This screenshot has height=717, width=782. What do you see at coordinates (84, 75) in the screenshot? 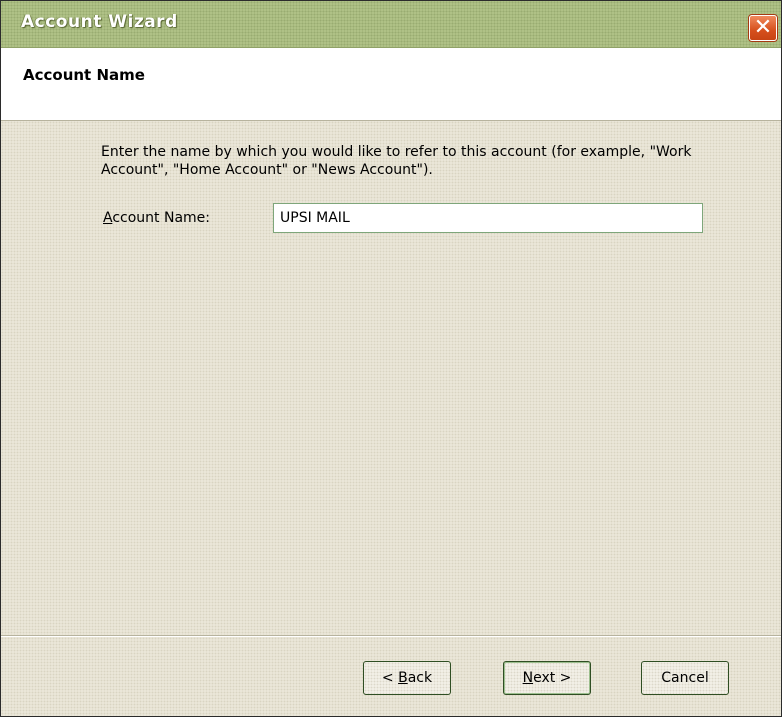
I see `page-title: Account Name` at bounding box center [84, 75].